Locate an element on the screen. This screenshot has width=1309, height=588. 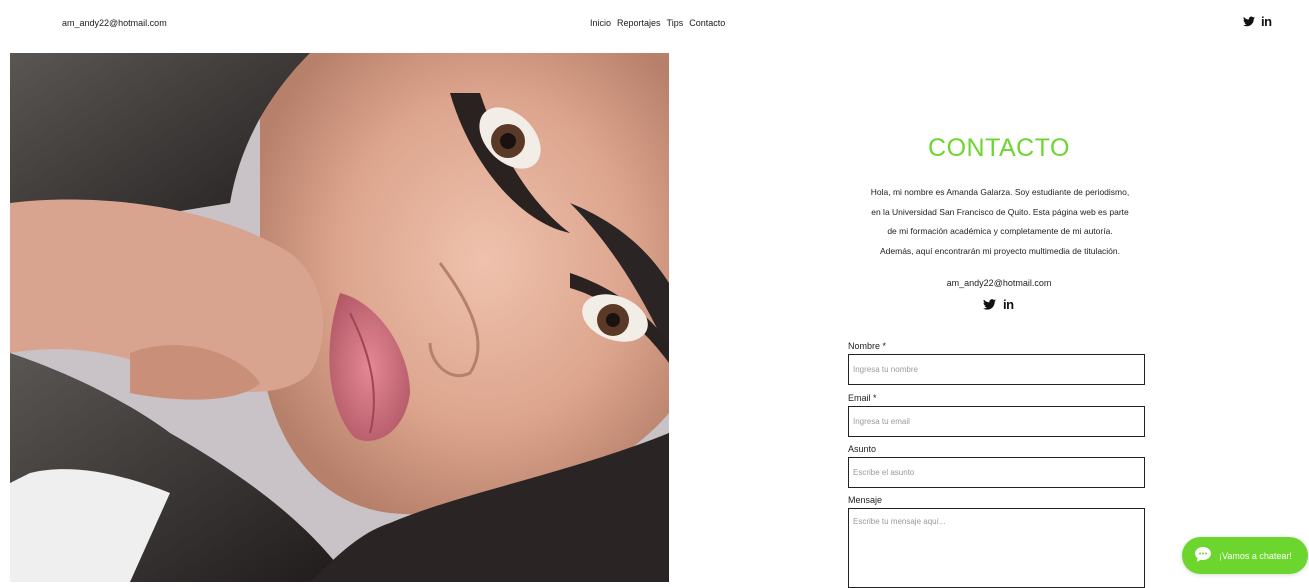
nav-item-contacto: Contacto is located at coordinates (707, 23).